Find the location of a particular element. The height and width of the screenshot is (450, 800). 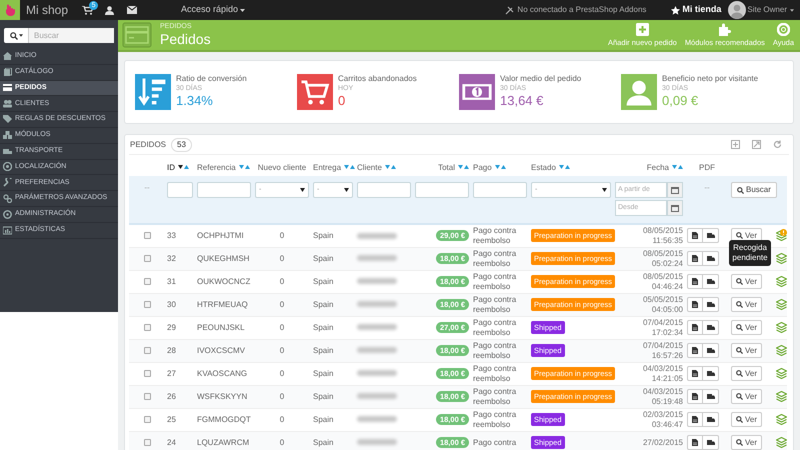

order-id: 31 is located at coordinates (171, 281).